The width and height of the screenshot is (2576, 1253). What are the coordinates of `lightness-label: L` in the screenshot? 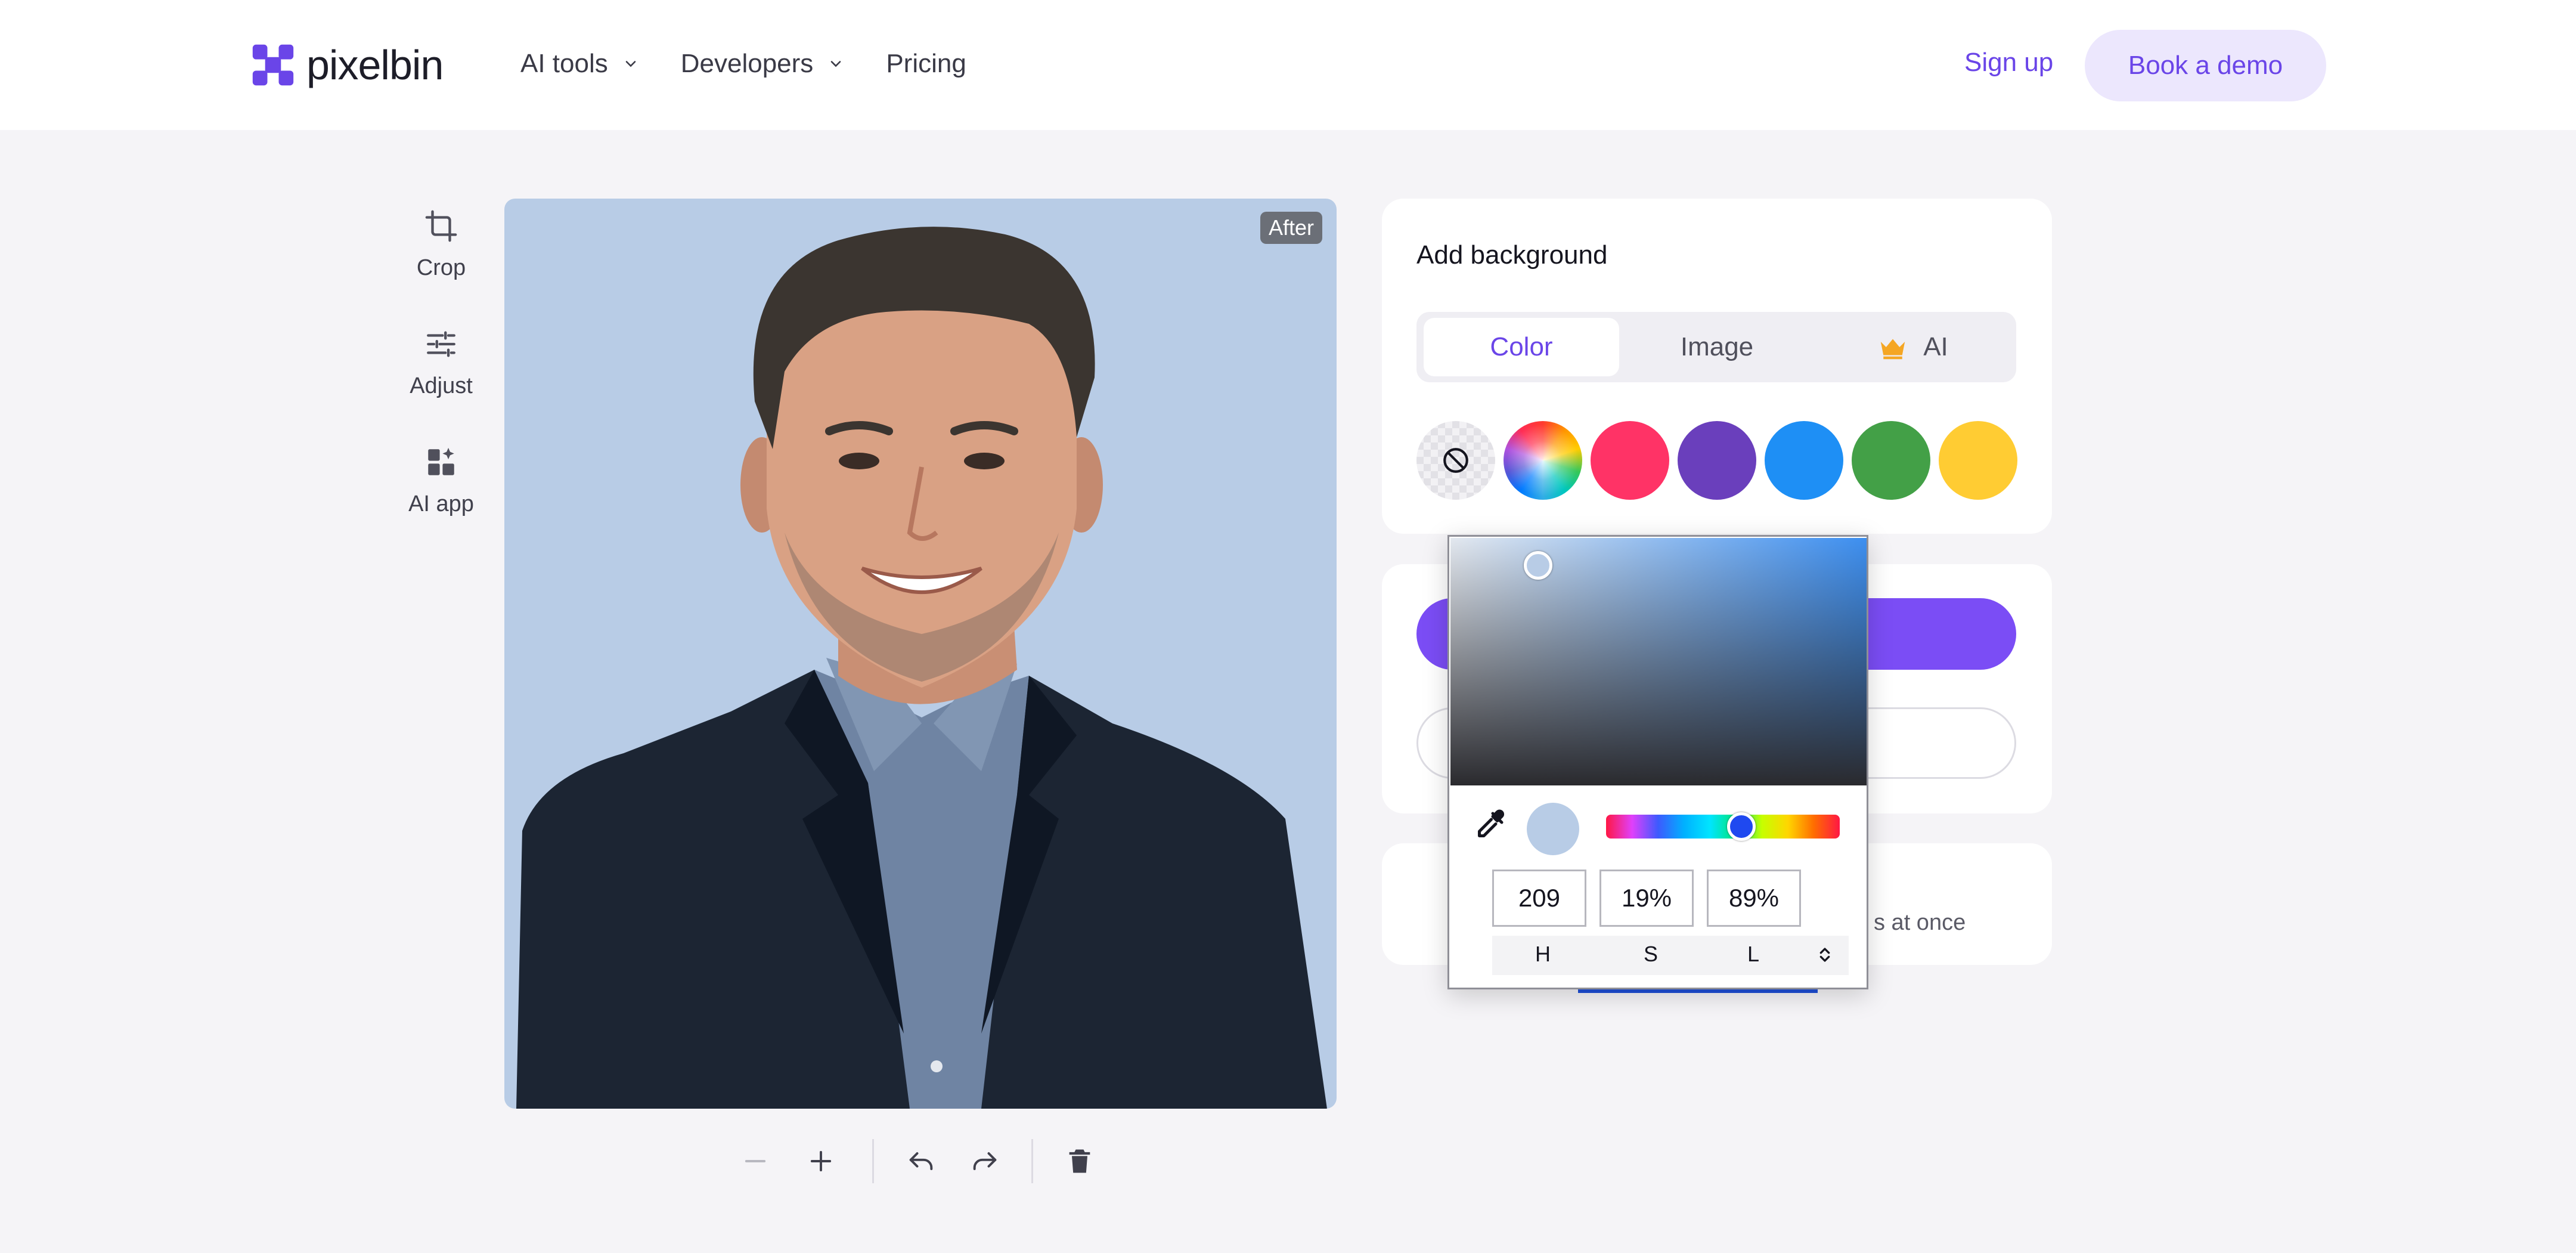 It's located at (1753, 954).